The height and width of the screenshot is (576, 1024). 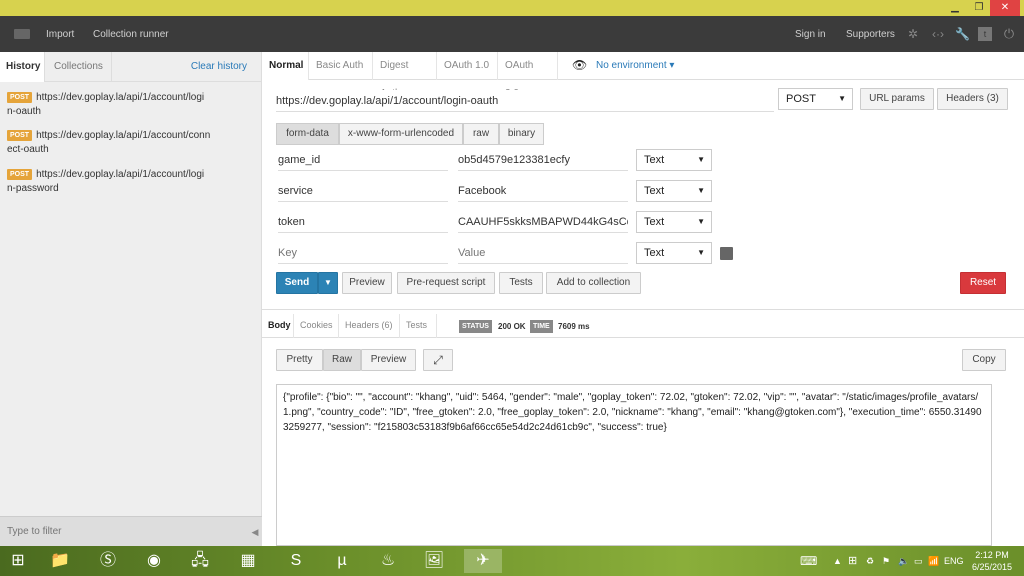 What do you see at coordinates (22, 34) in the screenshot?
I see `sidebar-toggle-icon` at bounding box center [22, 34].